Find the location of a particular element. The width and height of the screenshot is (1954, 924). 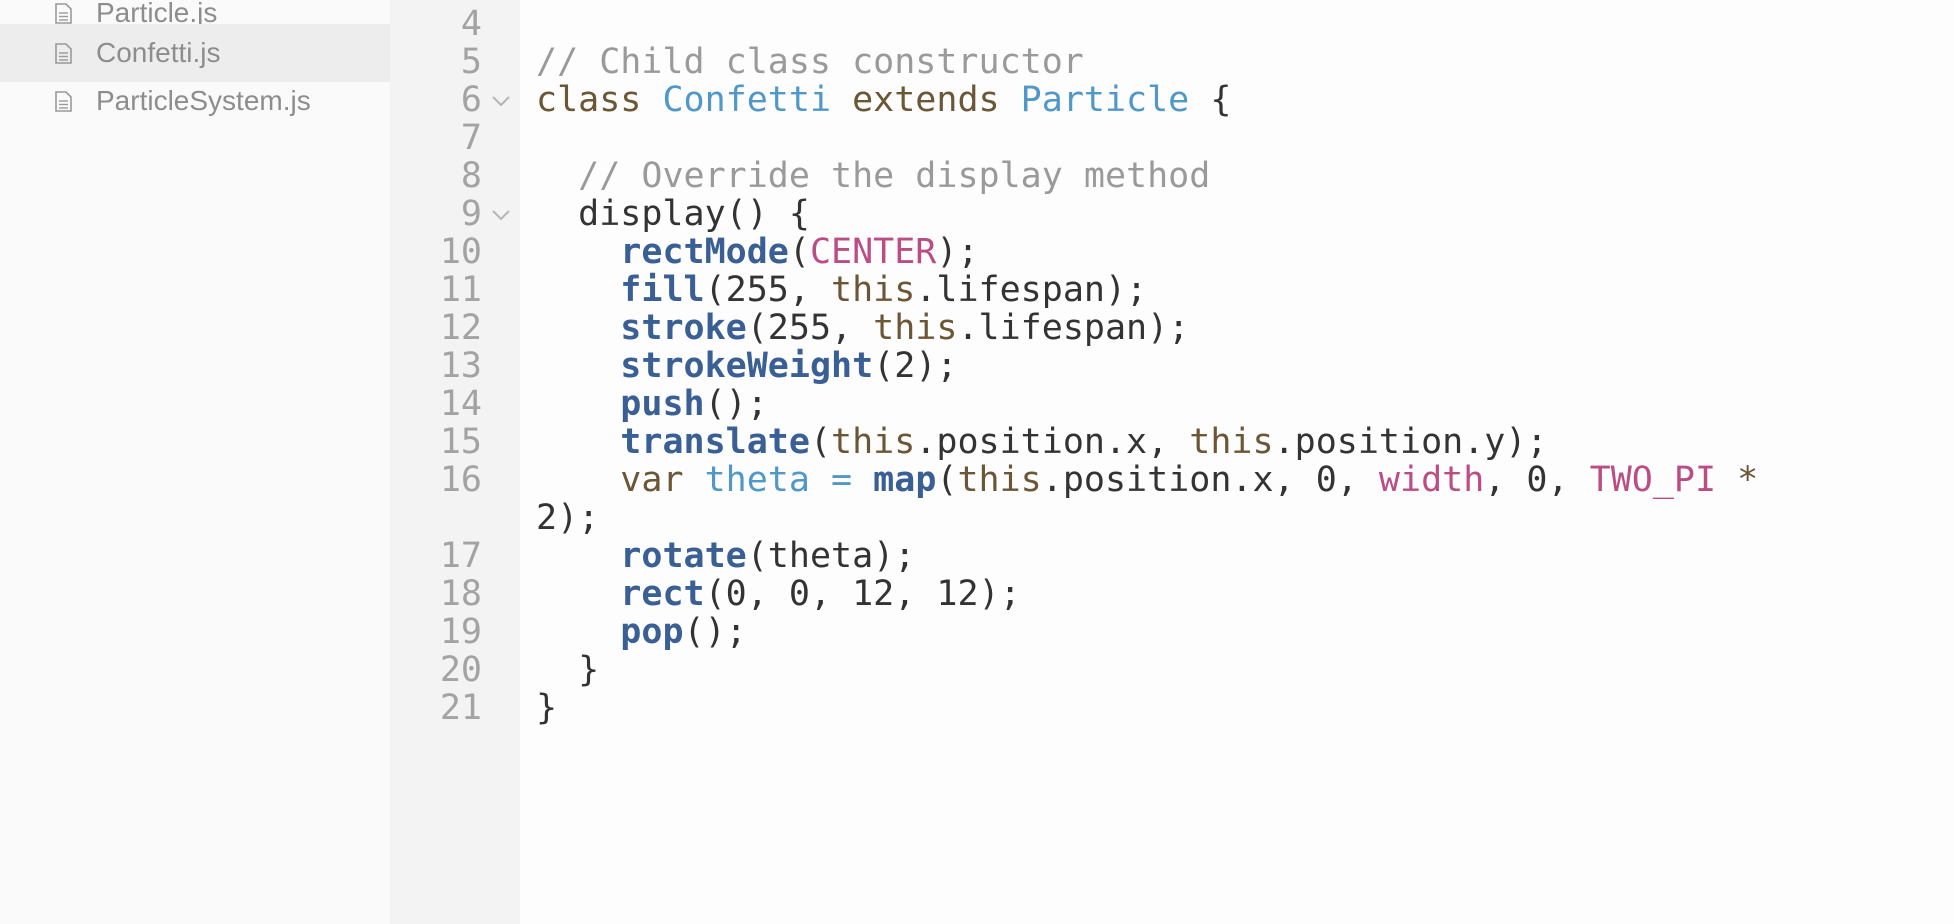

line-number: 15 is located at coordinates (460, 442).